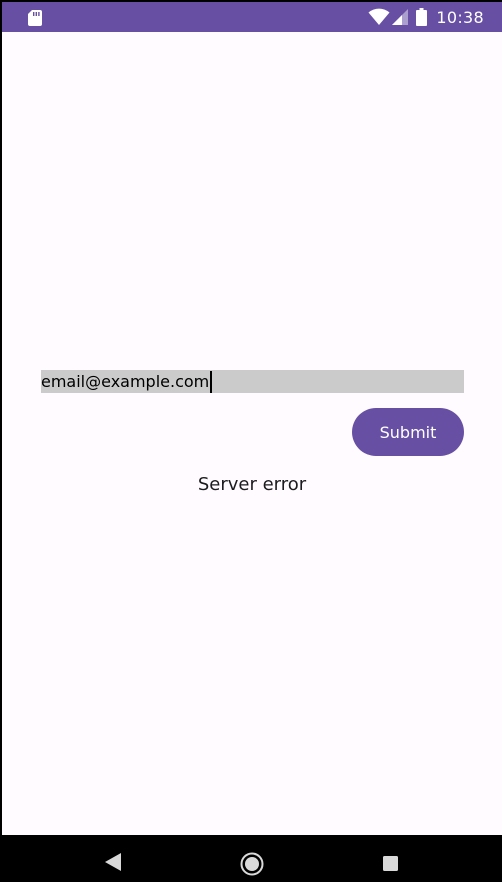  Describe the element at coordinates (252, 17) in the screenshot. I see `status-bar: 10:38` at that location.